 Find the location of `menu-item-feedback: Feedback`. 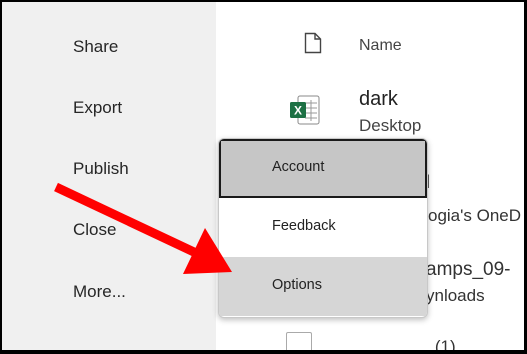

menu-item-feedback: Feedback is located at coordinates (323, 227).